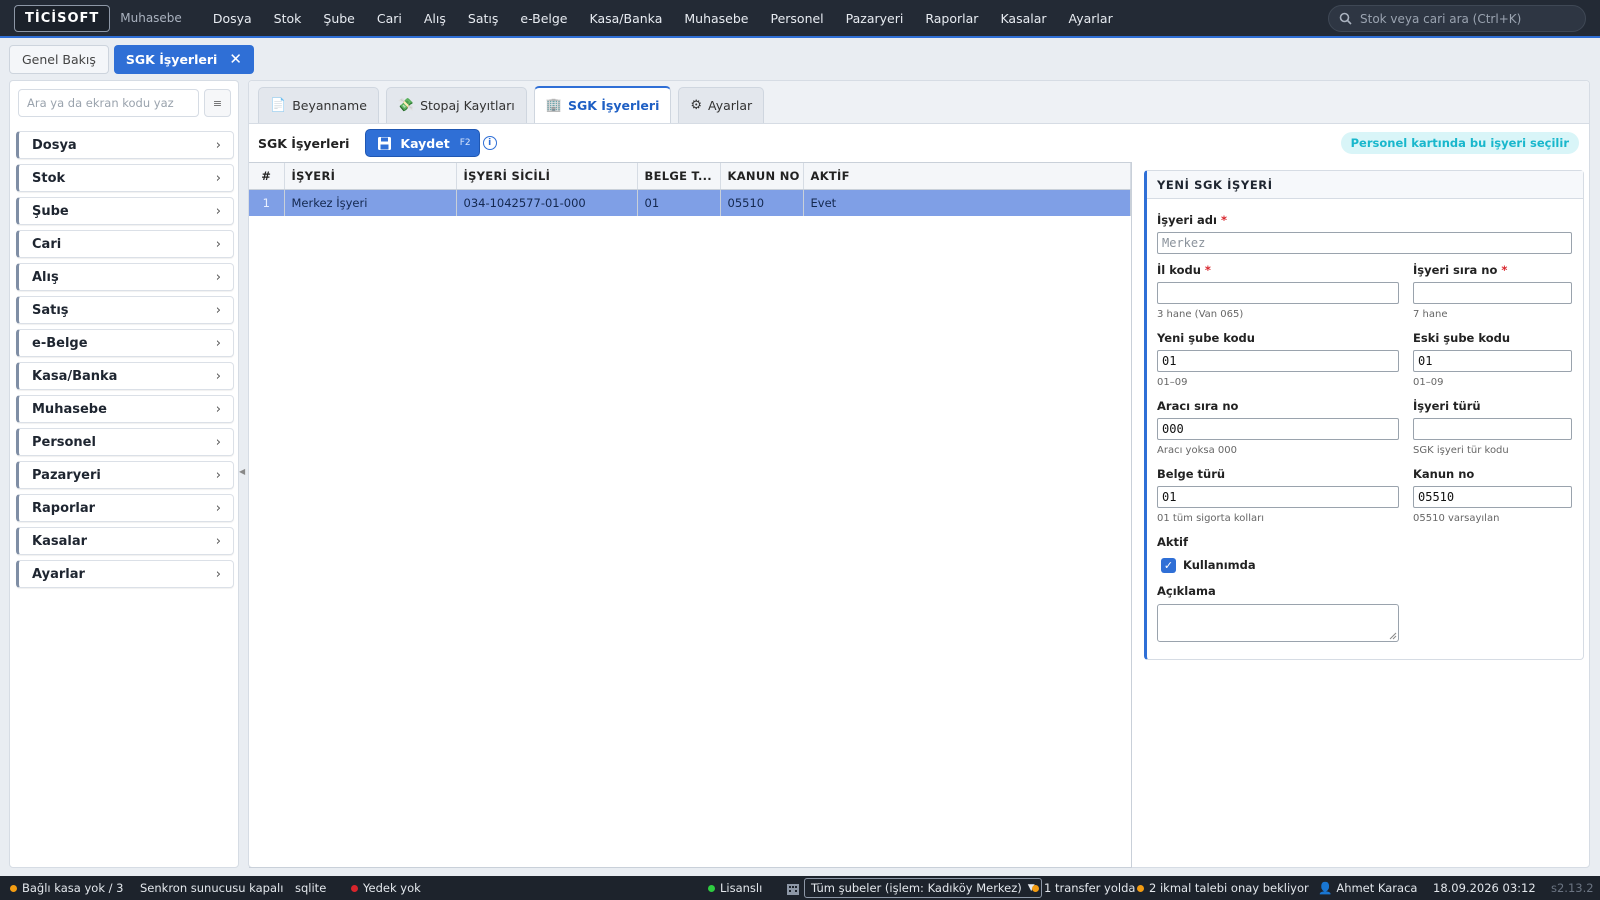 The height and width of the screenshot is (900, 1600). What do you see at coordinates (1278, 429) in the screenshot?
I see `araci-sira-no-input` at bounding box center [1278, 429].